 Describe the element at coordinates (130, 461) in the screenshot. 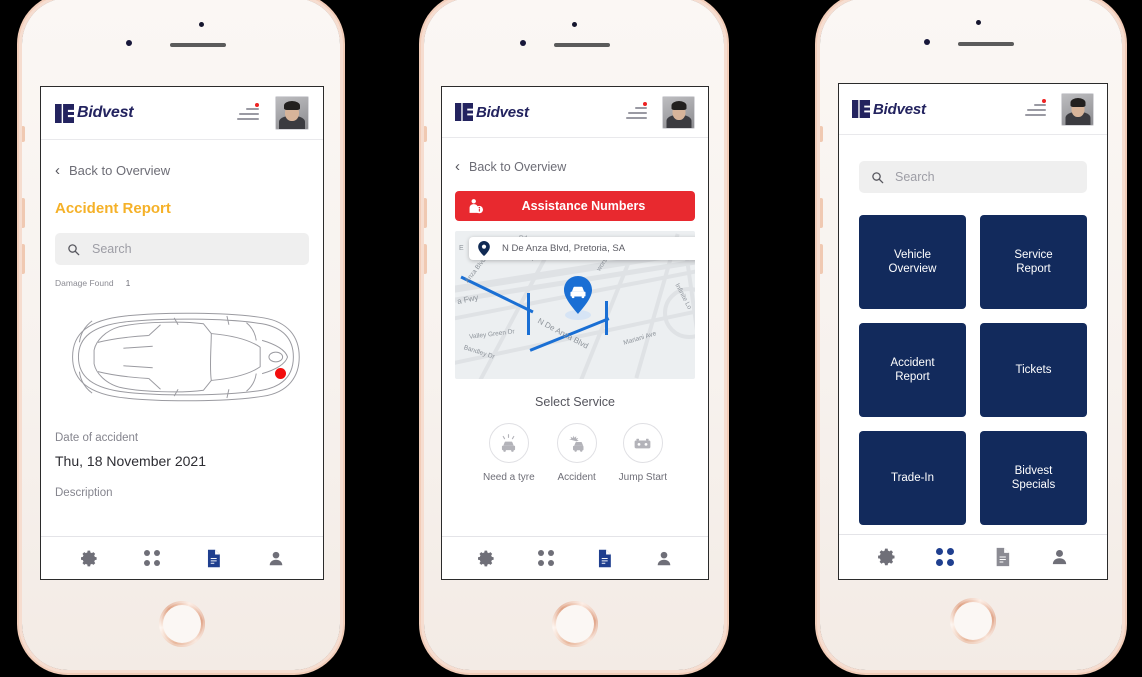

I see `date-value: Thu, 18 November 2021` at that location.